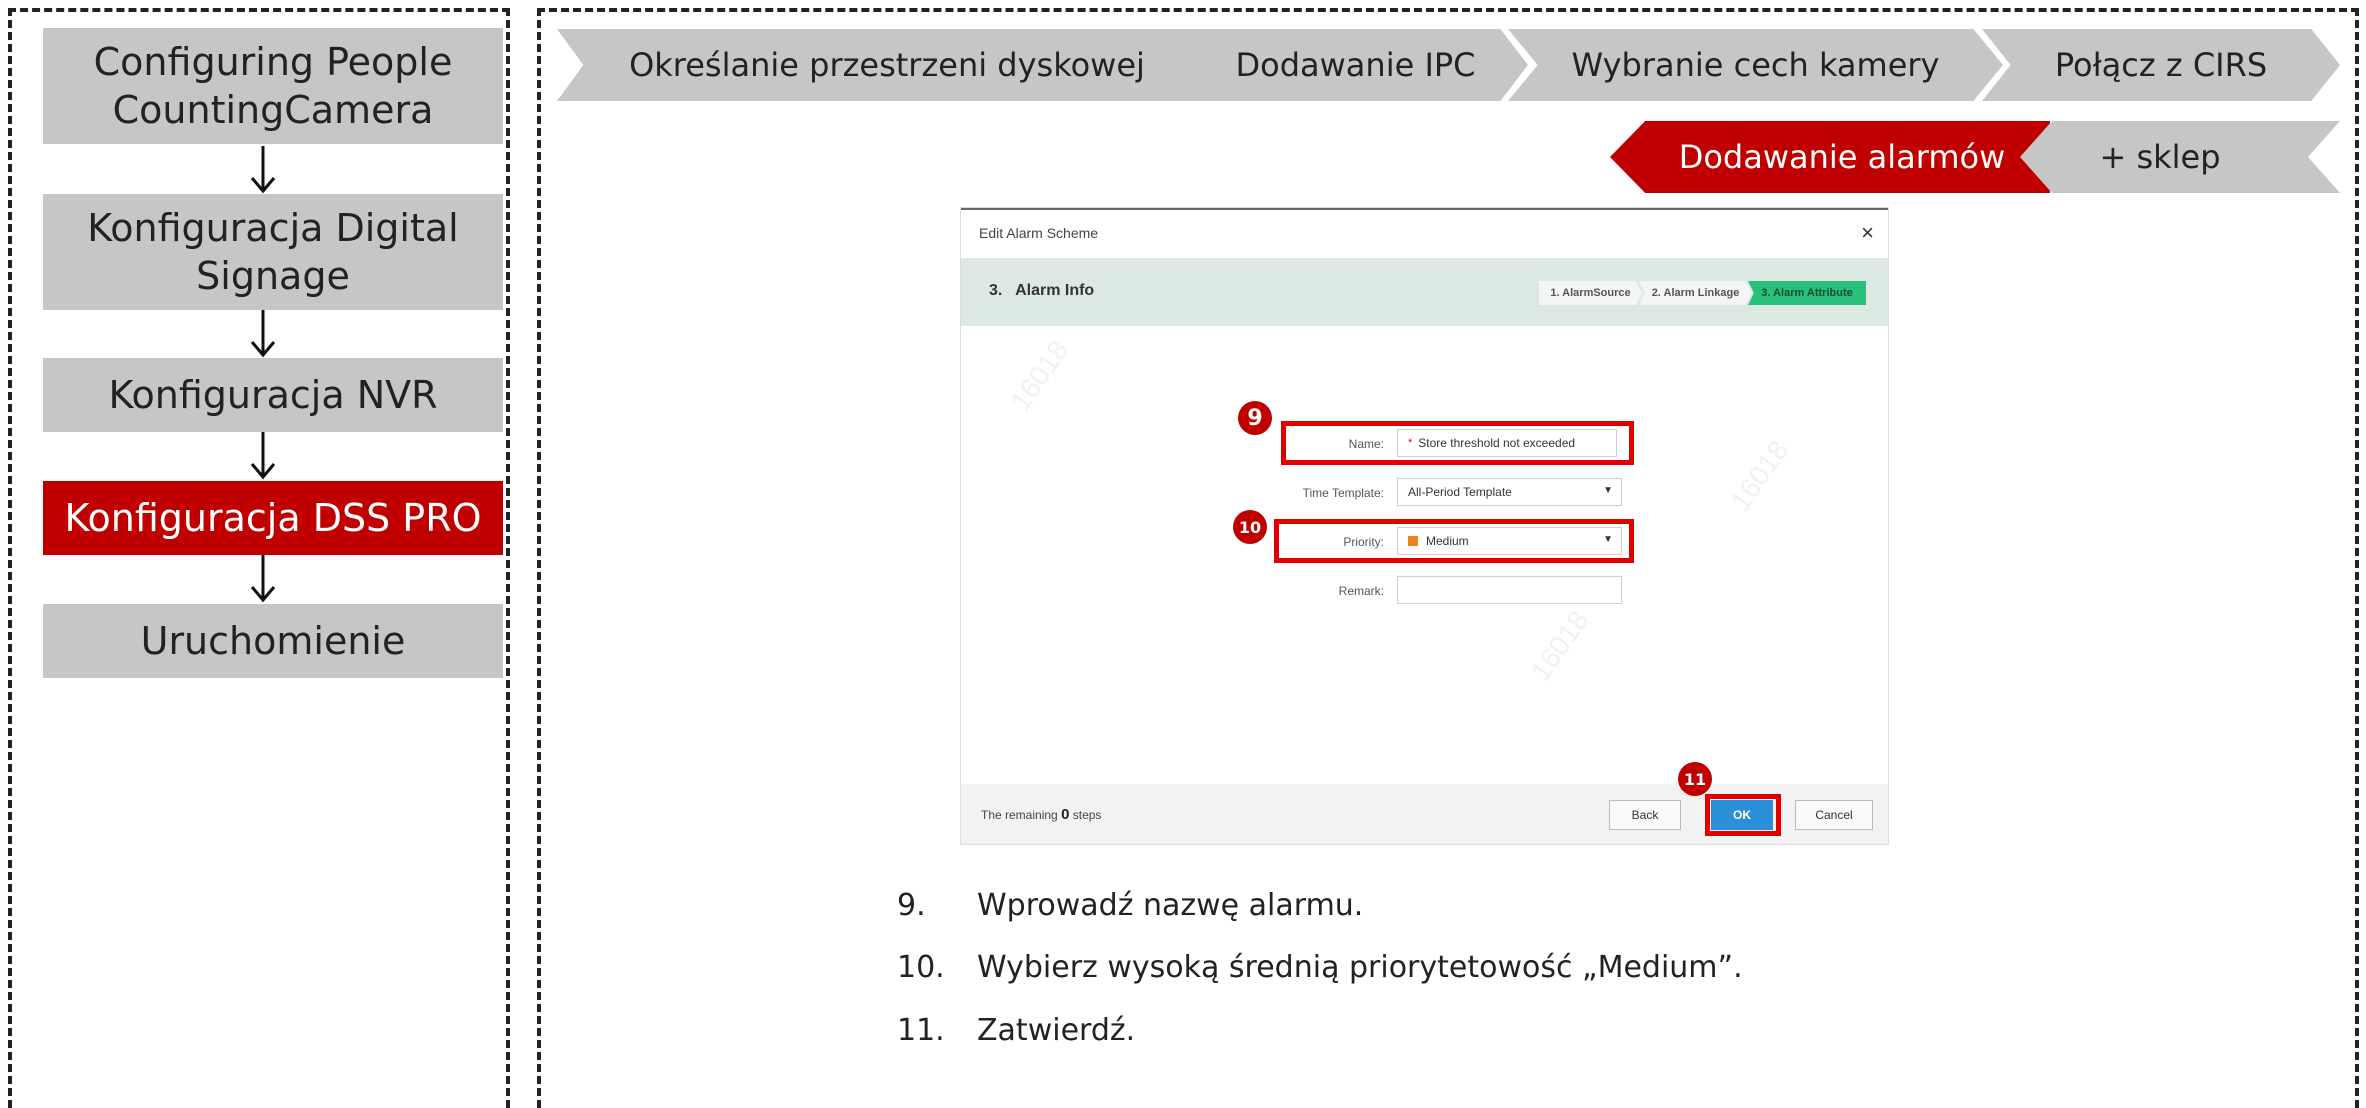 The height and width of the screenshot is (1108, 2366). I want to click on flow-step-dss-pro: Konfiguracja DSS PRO, so click(273, 518).